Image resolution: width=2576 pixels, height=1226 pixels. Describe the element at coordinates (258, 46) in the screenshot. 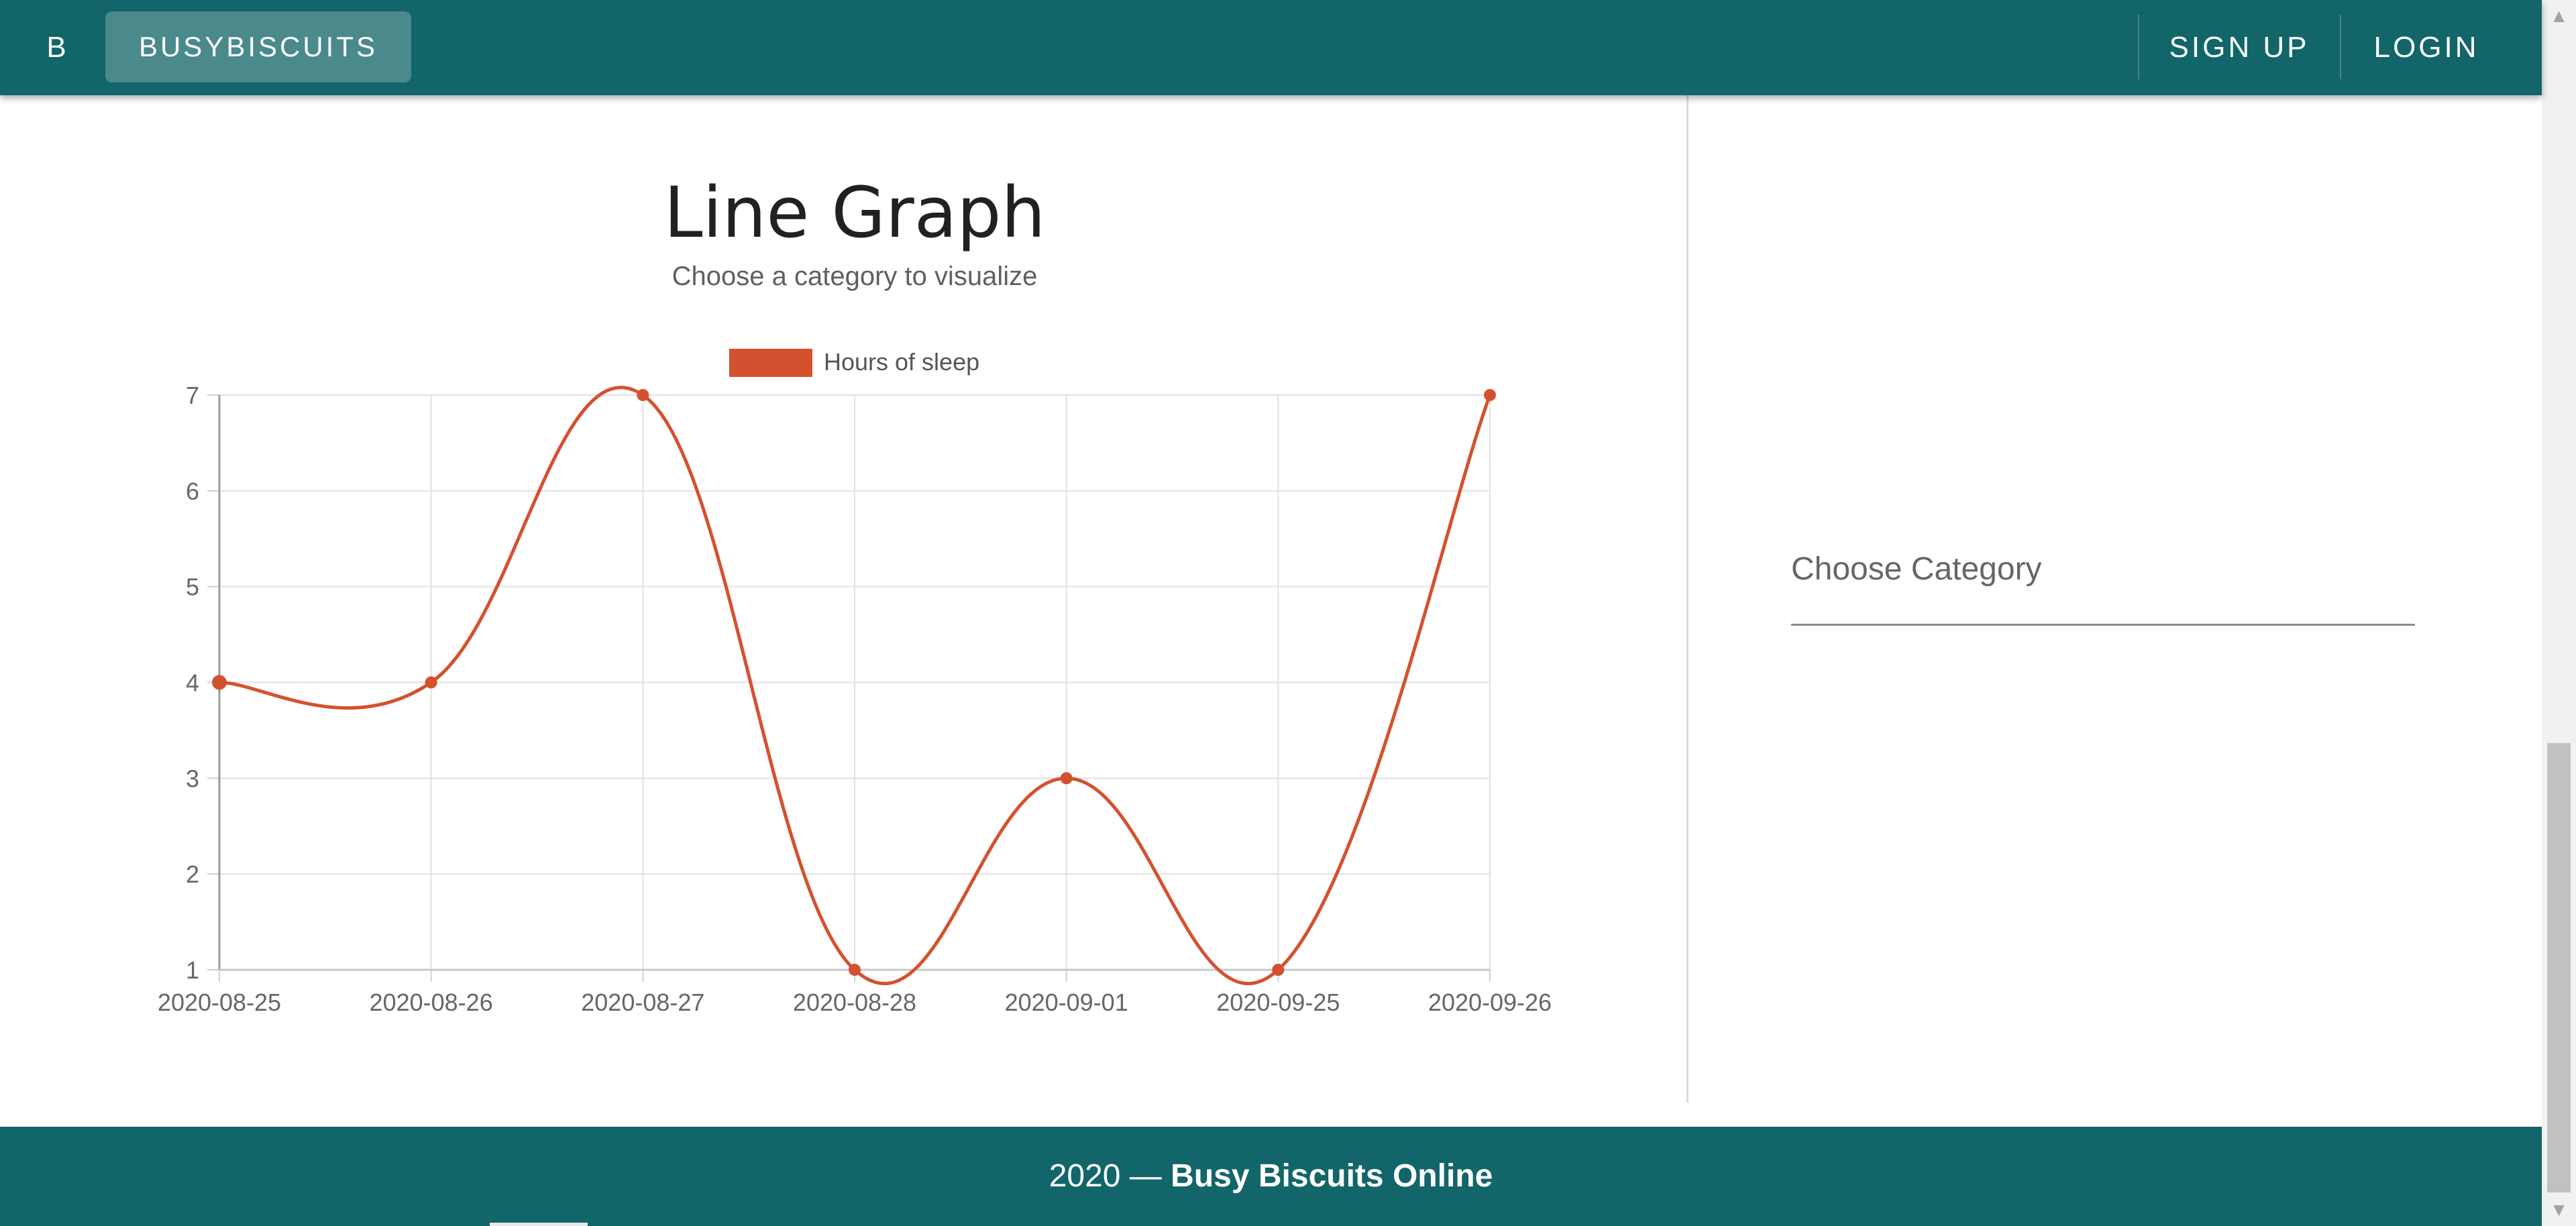

I see `brand-home-button: BUSYBISCUITS` at that location.